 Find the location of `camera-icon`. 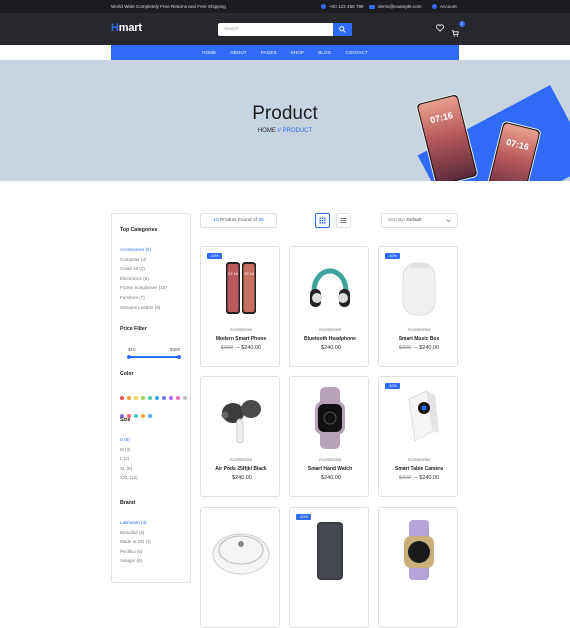

camera-icon is located at coordinates (418, 418).